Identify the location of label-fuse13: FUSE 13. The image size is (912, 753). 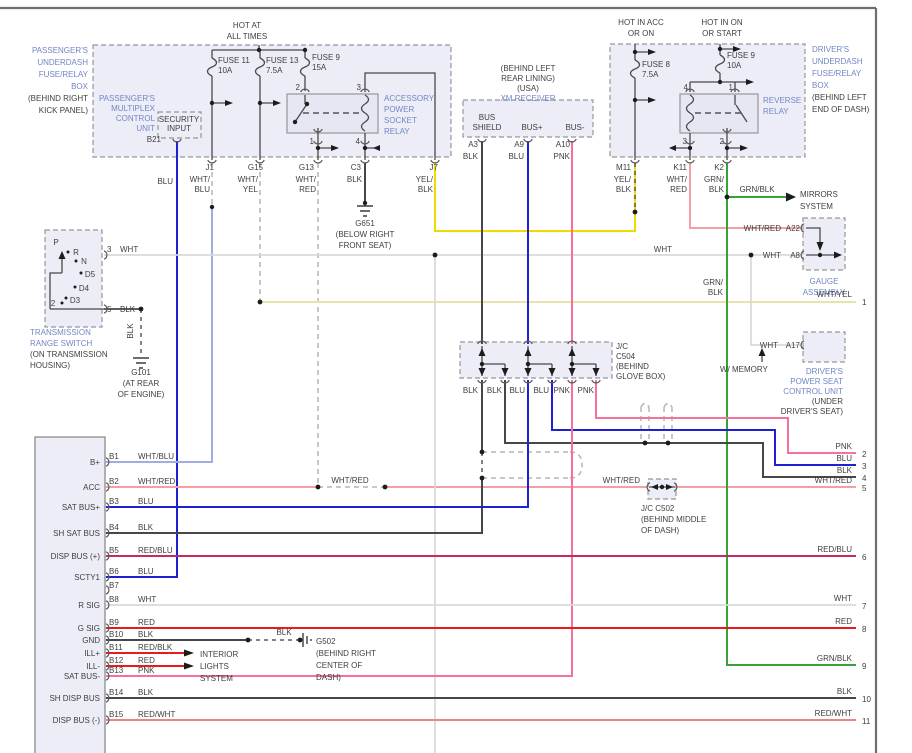
(282, 60).